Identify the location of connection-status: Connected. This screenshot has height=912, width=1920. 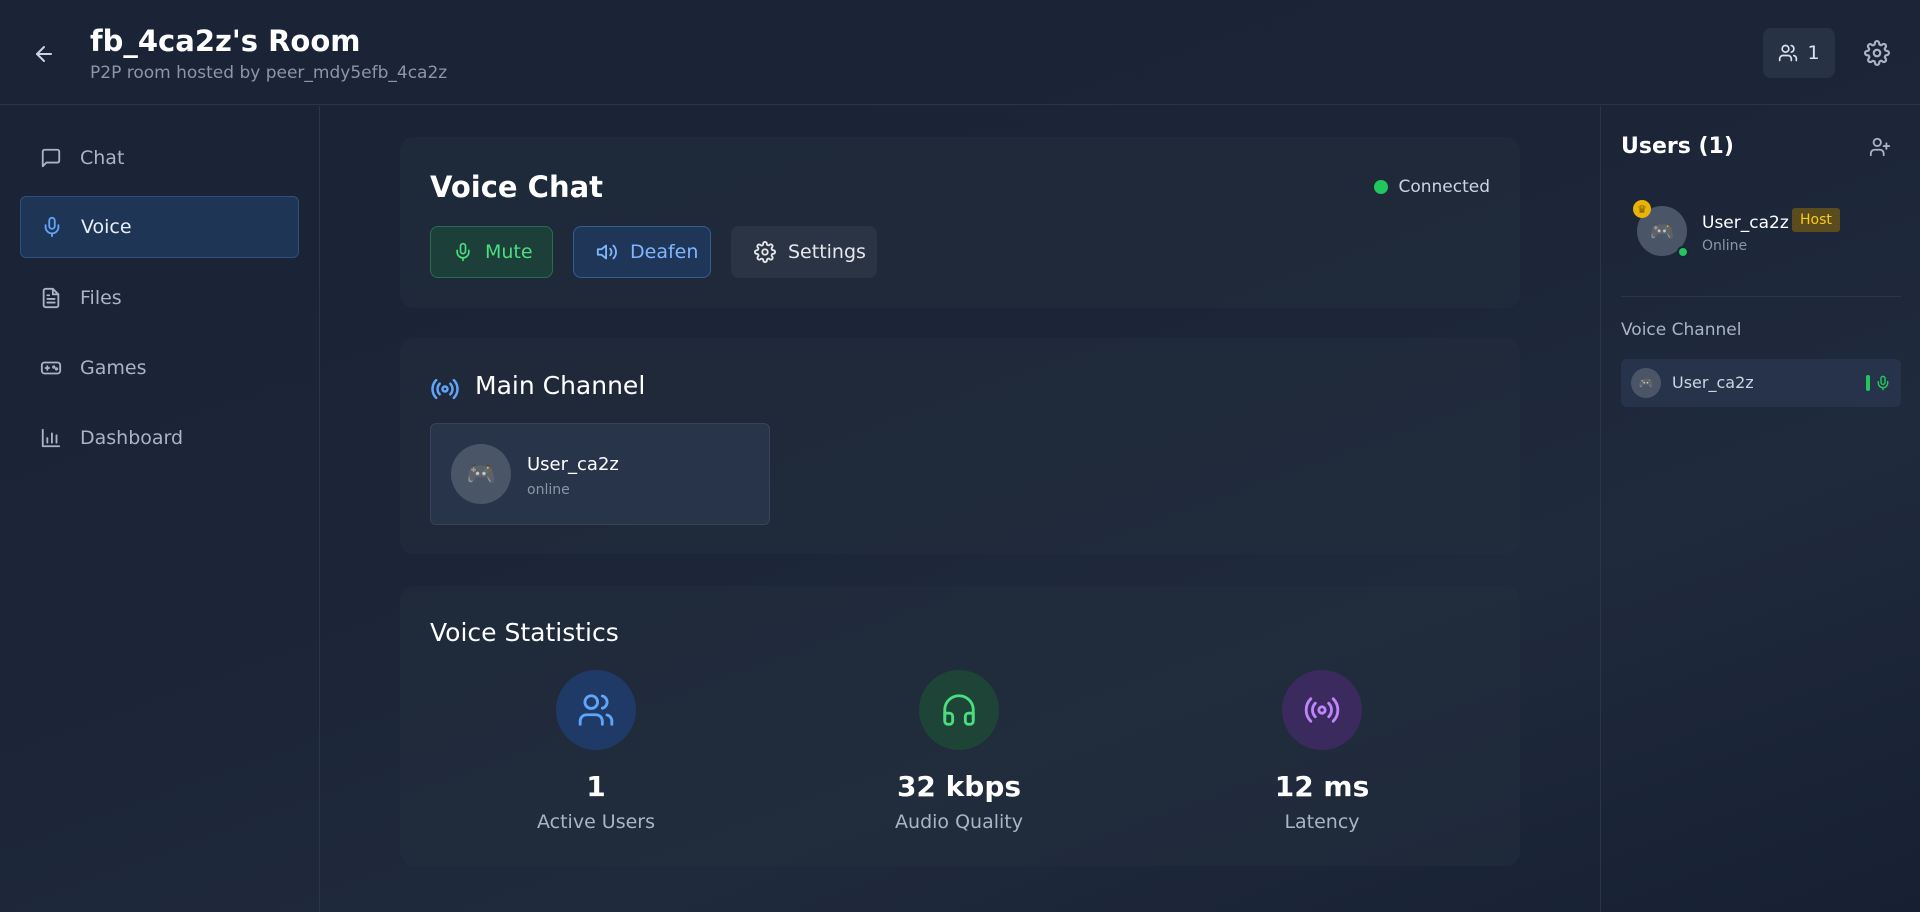
(1432, 187).